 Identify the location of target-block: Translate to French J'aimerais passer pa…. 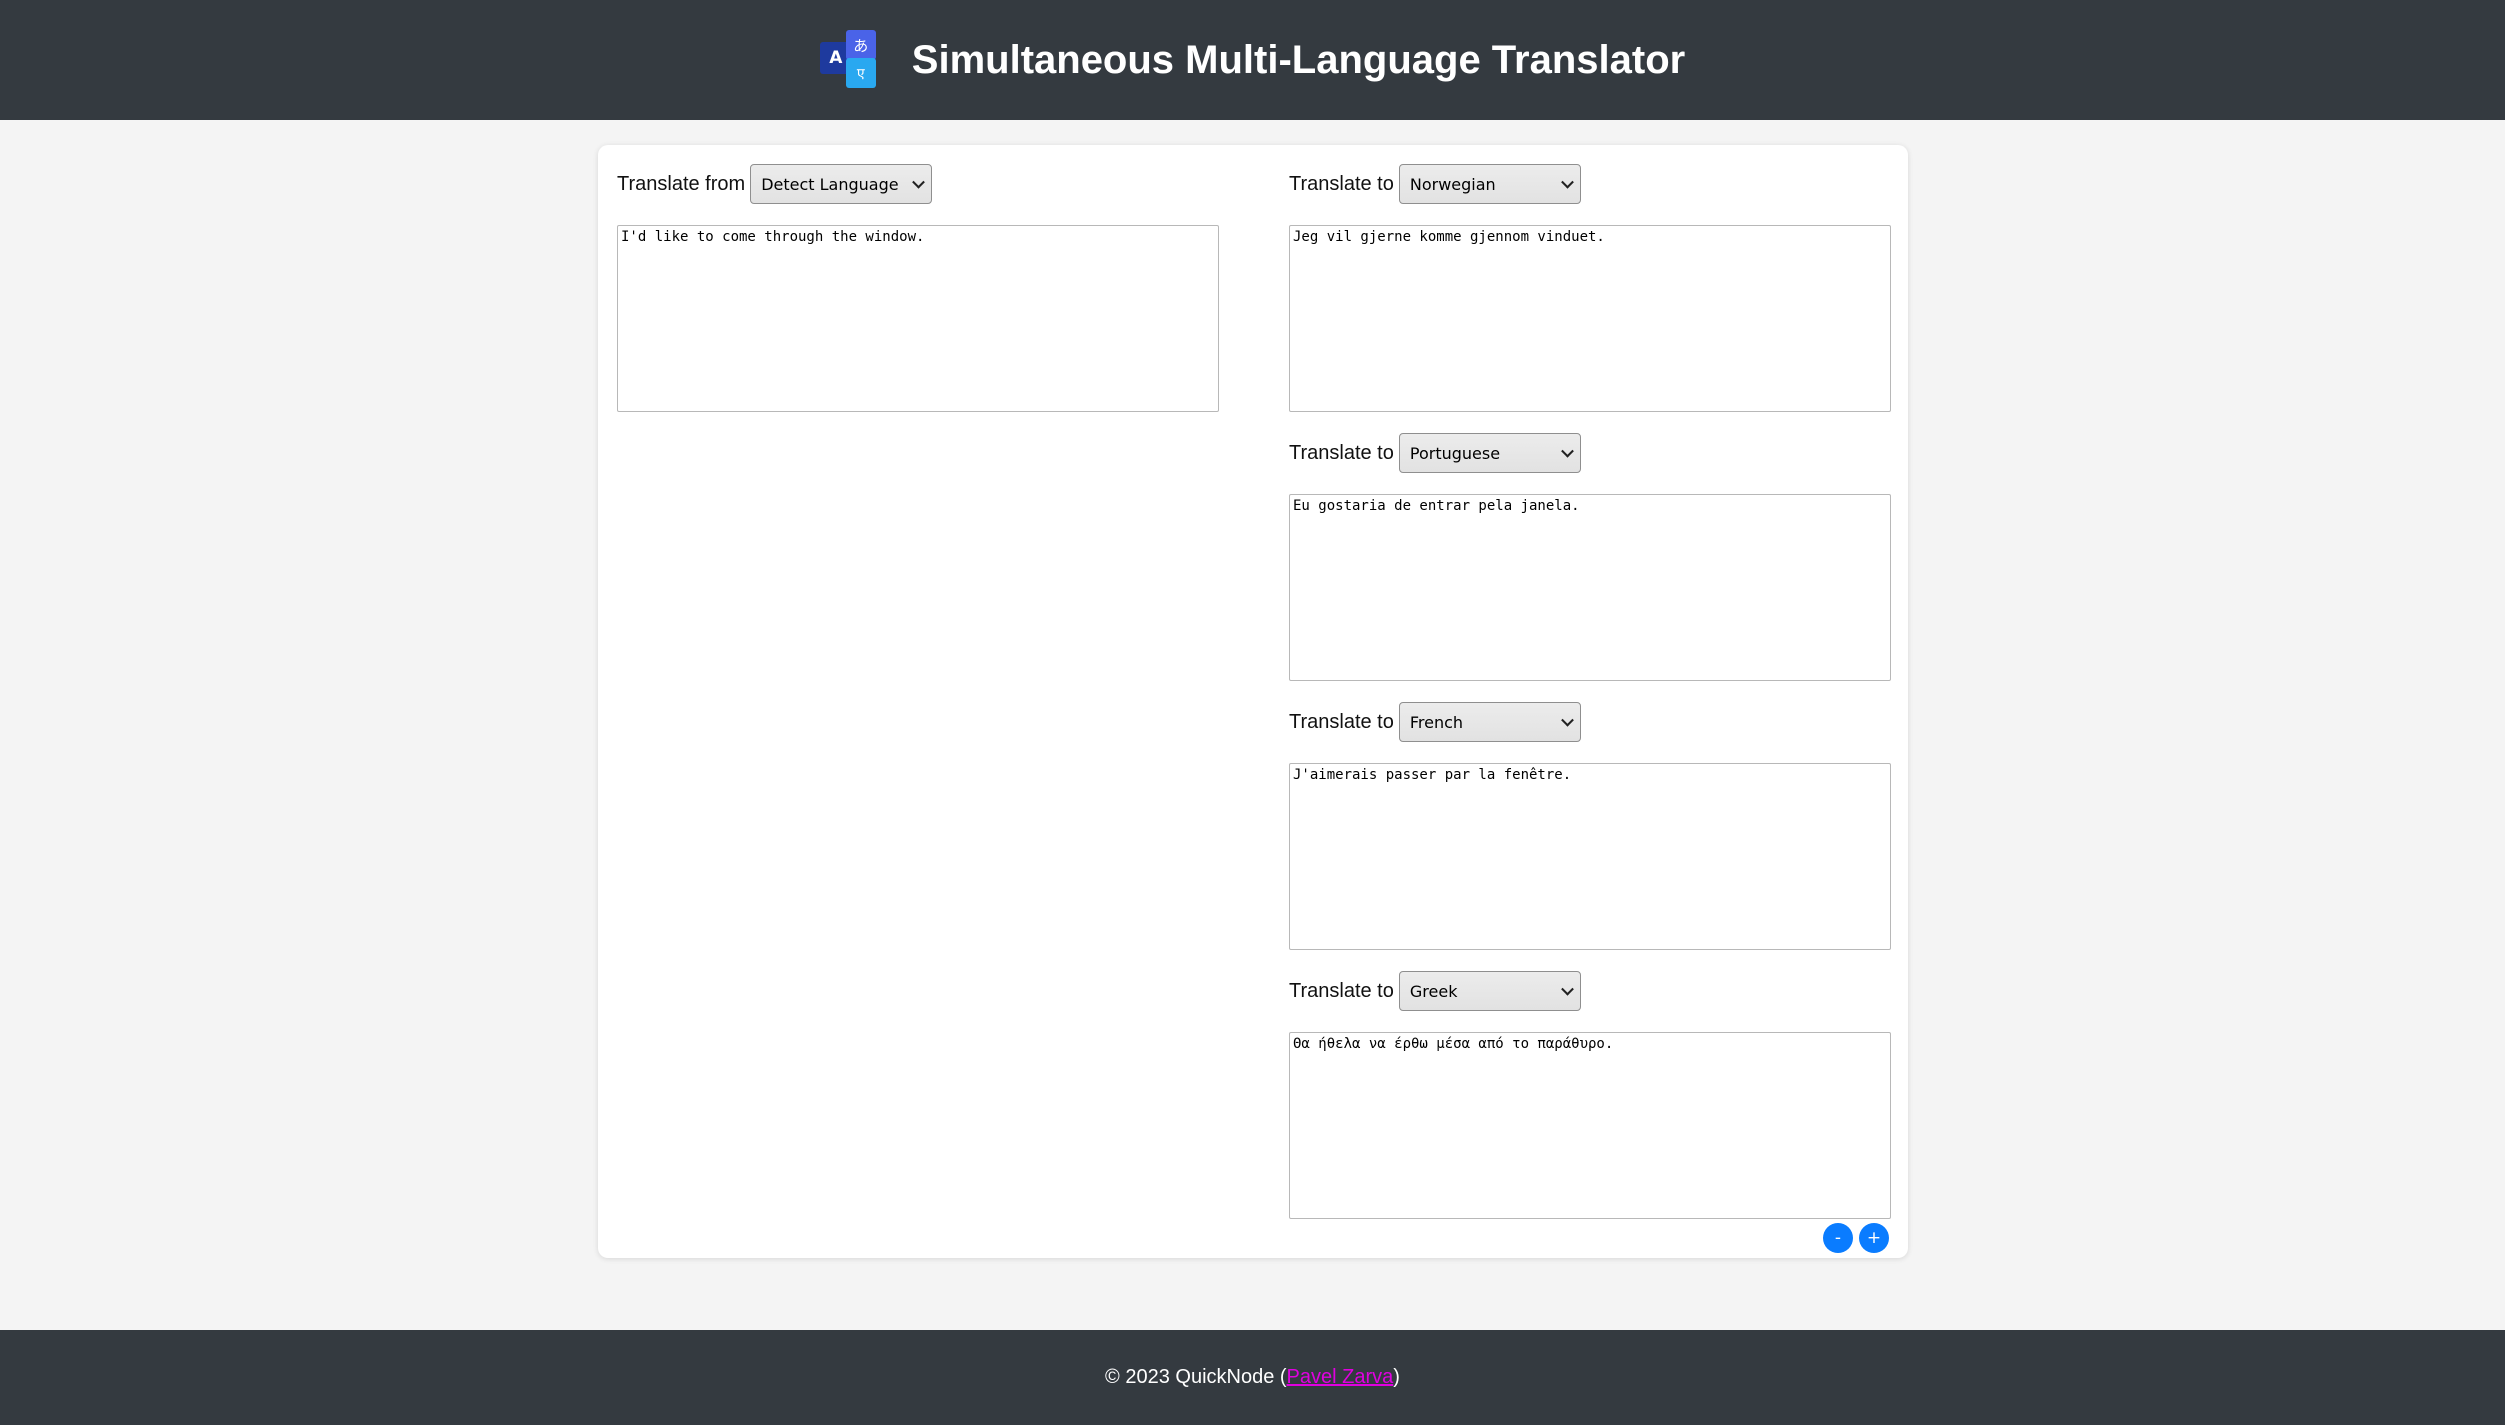
(1590, 825).